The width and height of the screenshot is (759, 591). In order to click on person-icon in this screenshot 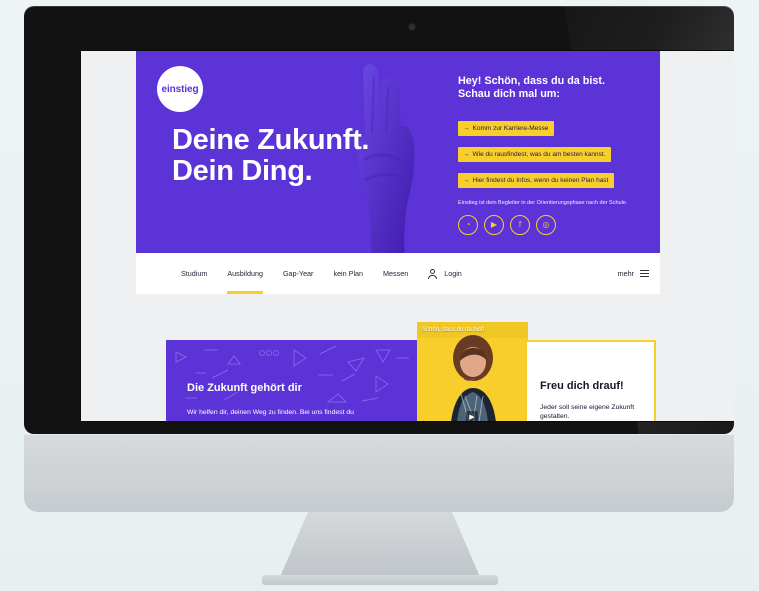, I will do `click(433, 273)`.